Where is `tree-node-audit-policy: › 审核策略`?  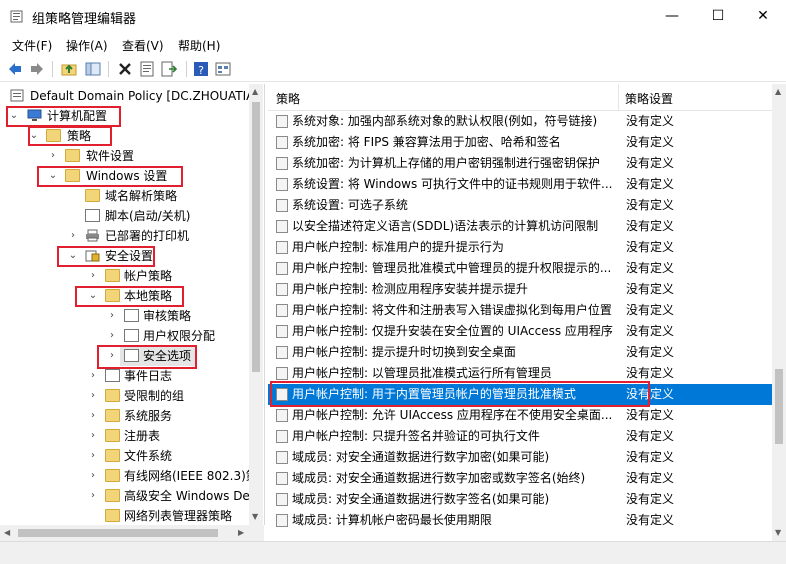
tree-node-audit-policy: › 审核策略 is located at coordinates (125, 316).